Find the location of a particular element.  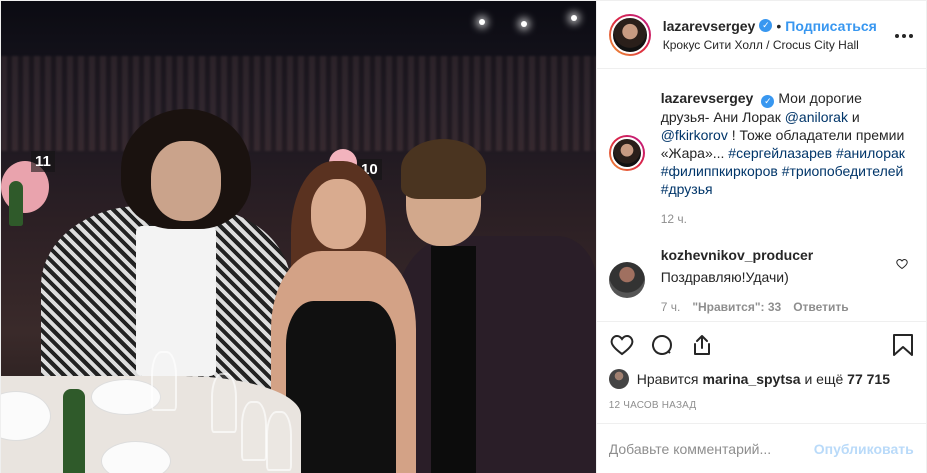

commenter-username: kozhevnikov_producer is located at coordinates (737, 255).